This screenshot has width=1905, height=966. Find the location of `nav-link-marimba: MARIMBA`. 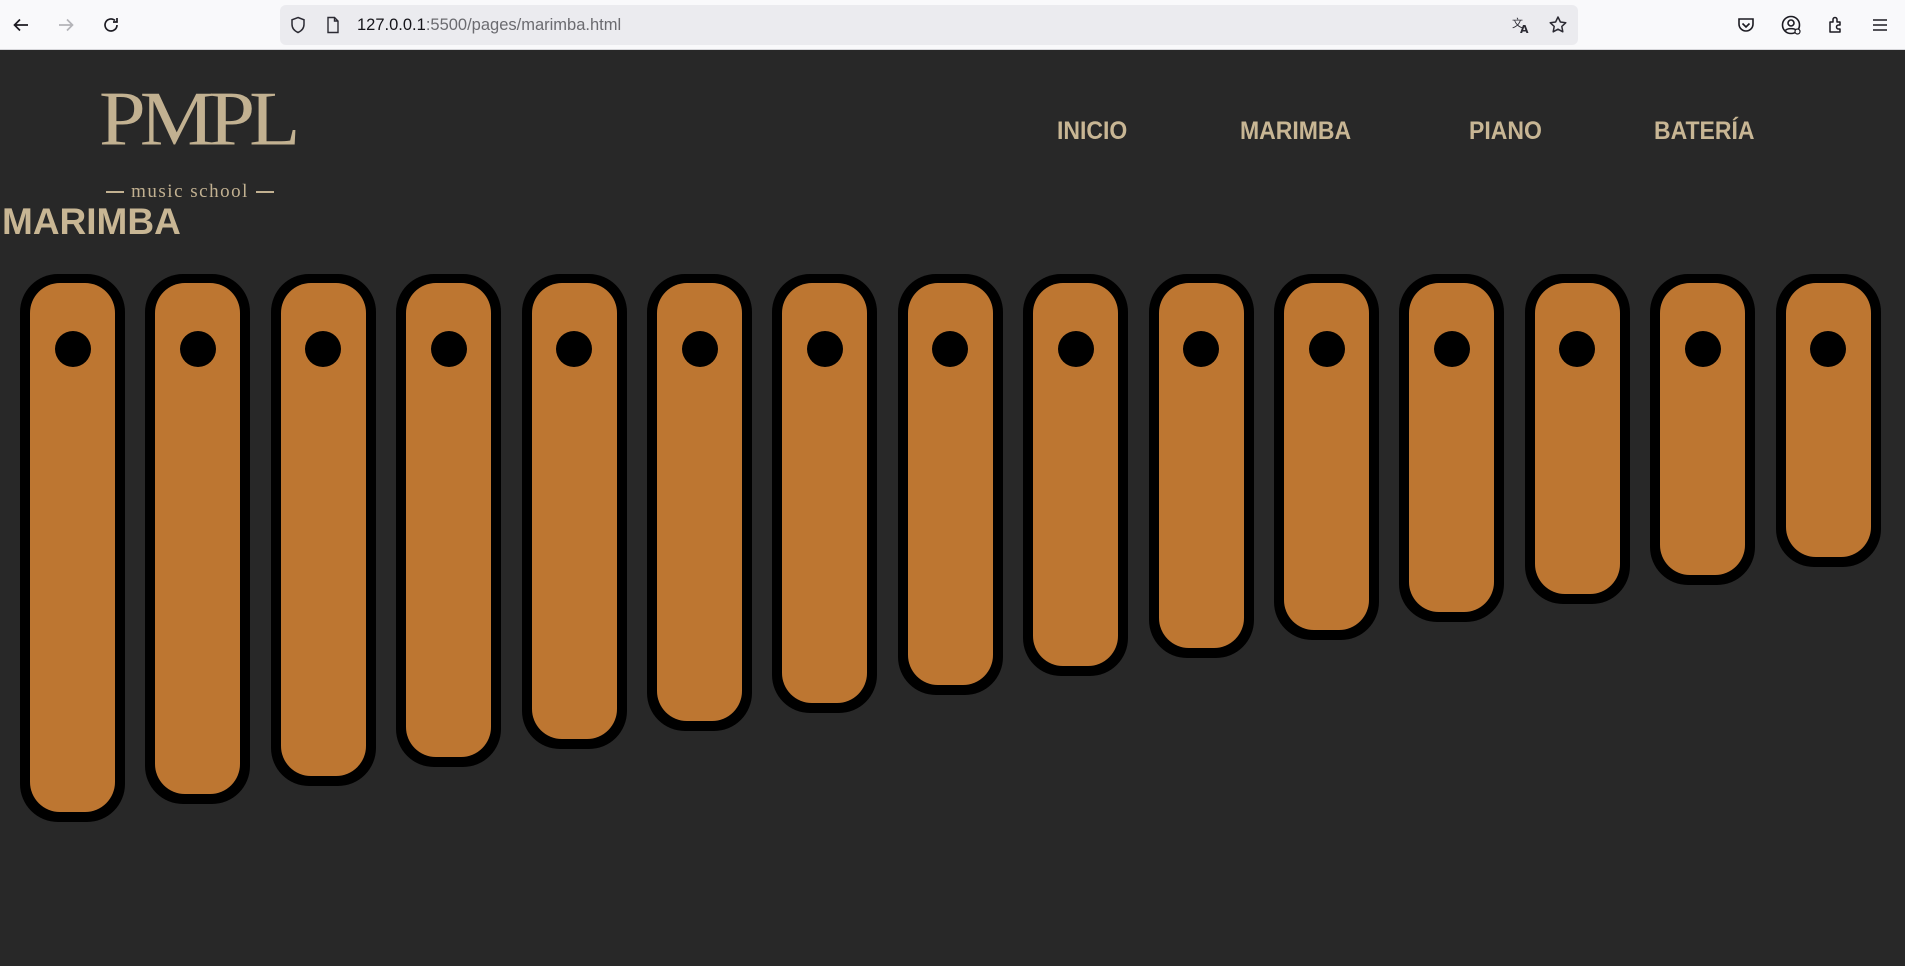

nav-link-marimba: MARIMBA is located at coordinates (1295, 131).